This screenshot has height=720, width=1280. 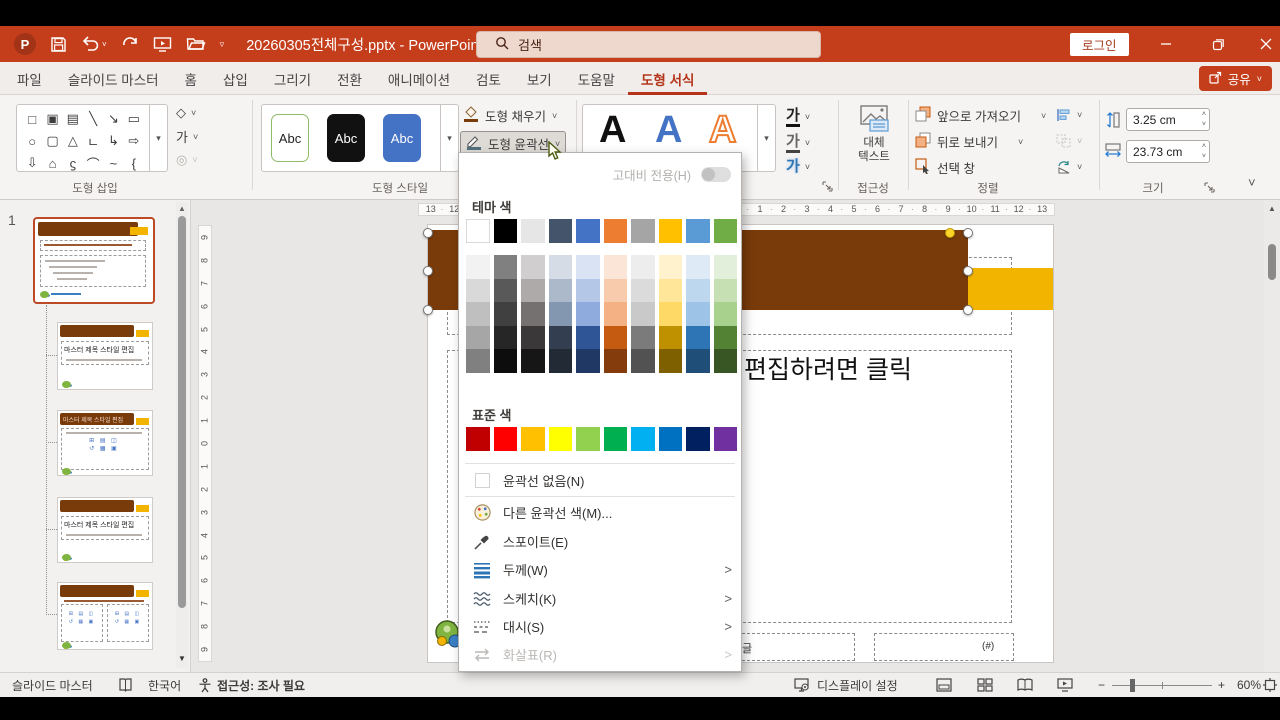 I want to click on fit-to-window-icon, so click(x=1270, y=685).